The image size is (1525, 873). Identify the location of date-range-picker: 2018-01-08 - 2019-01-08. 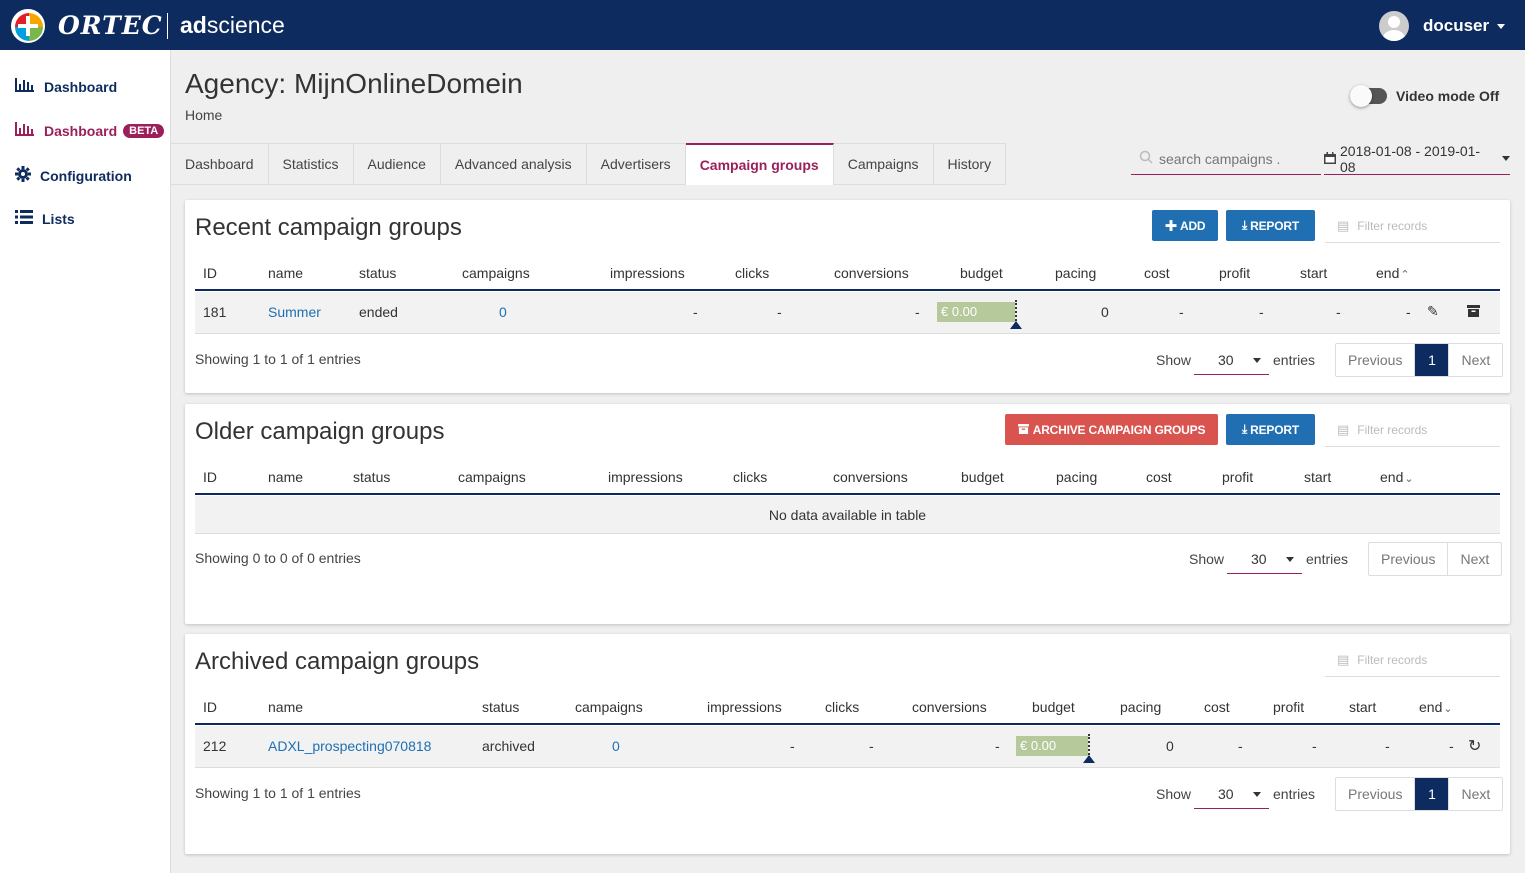
(1417, 159).